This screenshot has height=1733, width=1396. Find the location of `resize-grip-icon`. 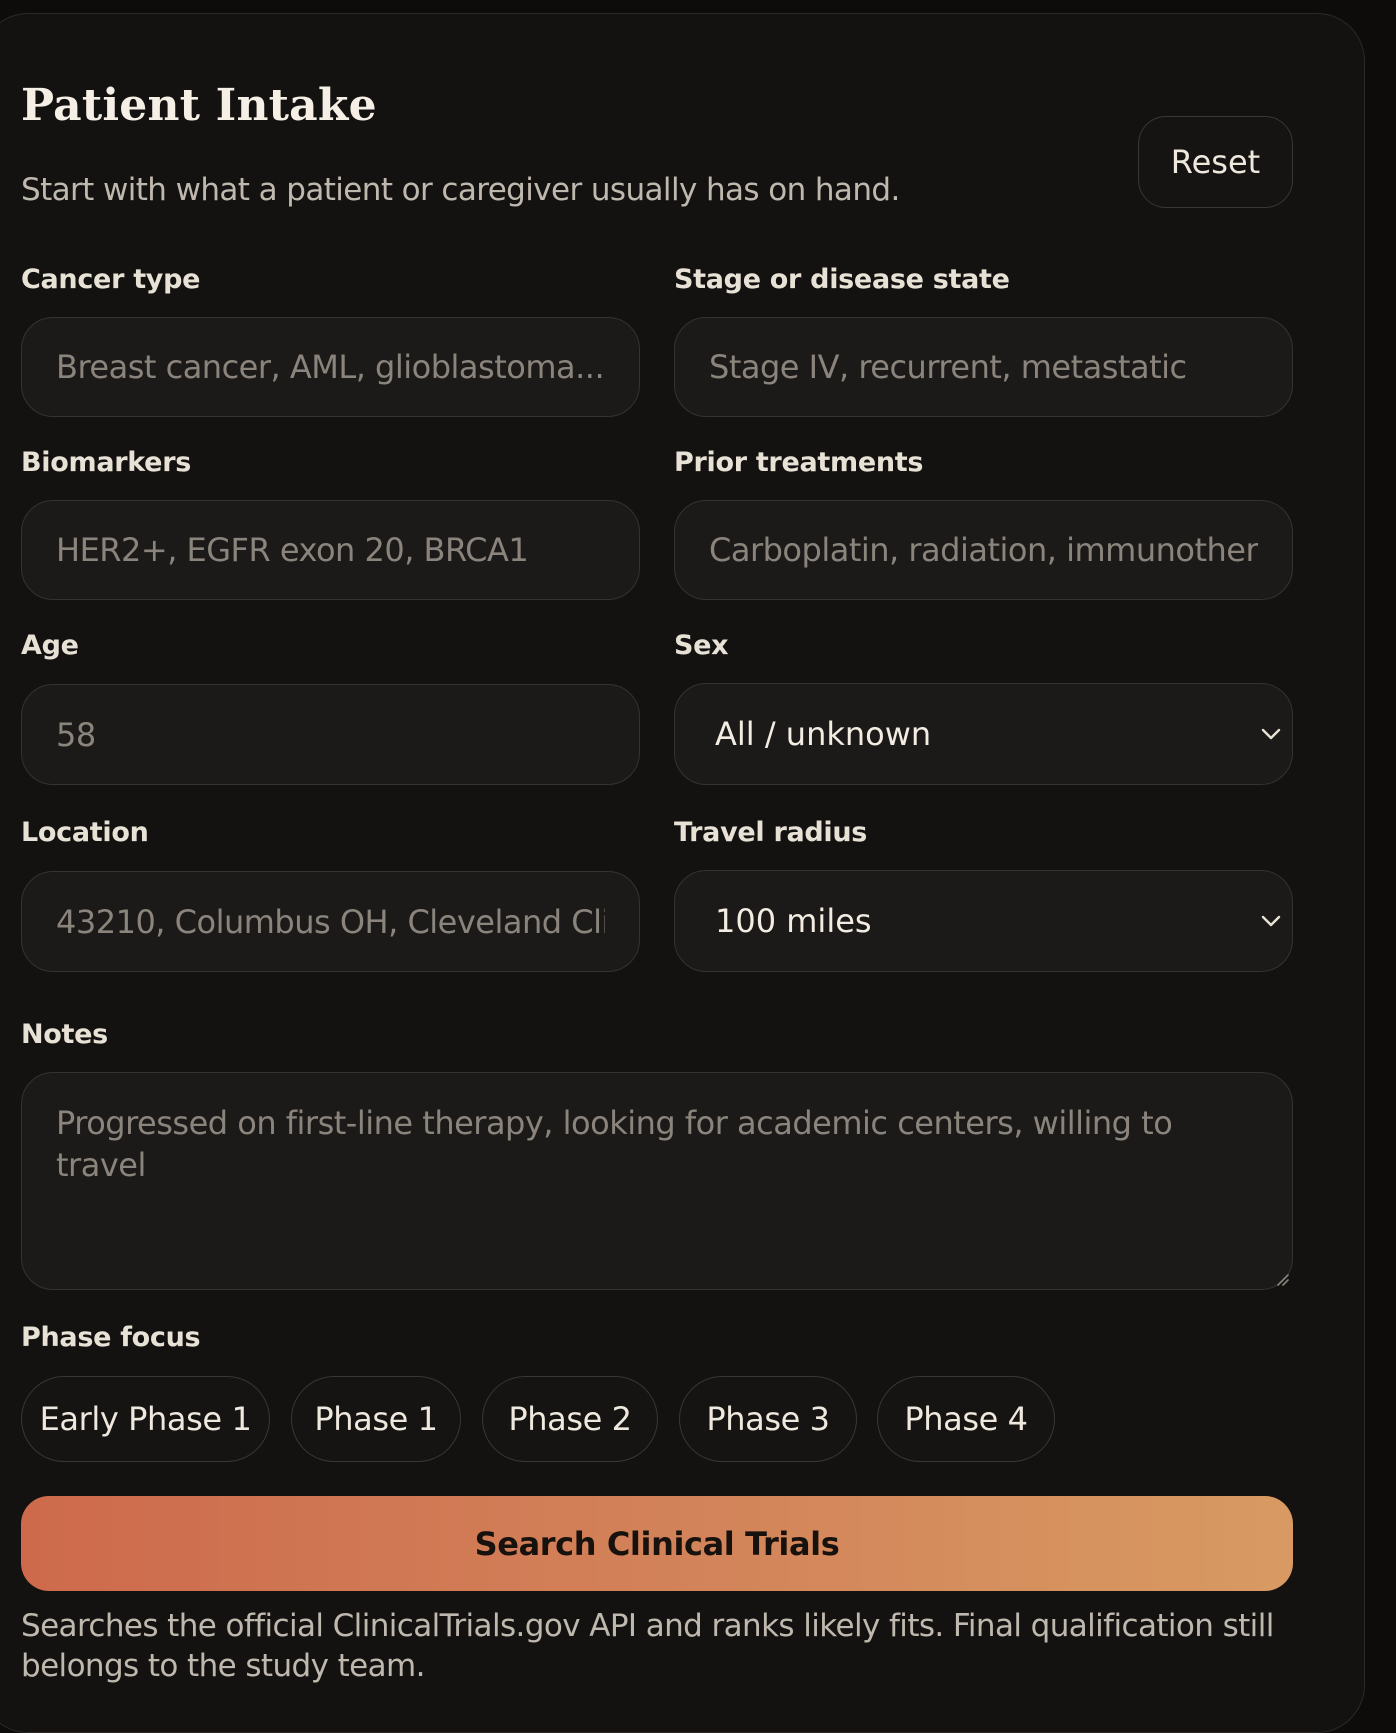

resize-grip-icon is located at coordinates (1282, 1279).